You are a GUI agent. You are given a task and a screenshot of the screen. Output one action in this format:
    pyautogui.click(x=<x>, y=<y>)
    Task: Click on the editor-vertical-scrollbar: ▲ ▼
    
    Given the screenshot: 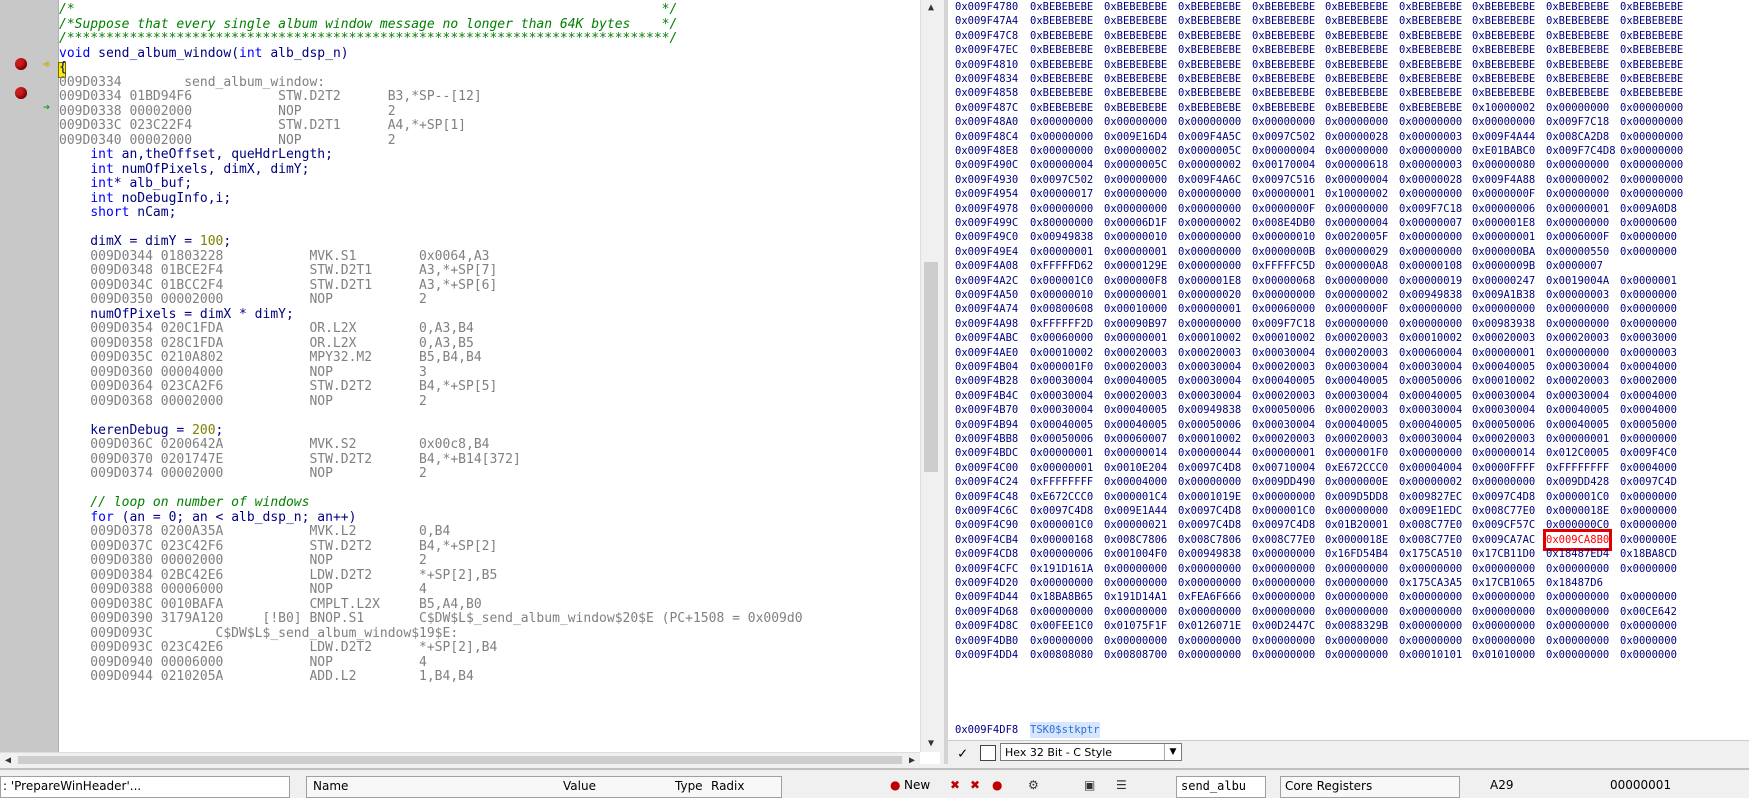 What is the action you would take?
    pyautogui.click(x=930, y=376)
    